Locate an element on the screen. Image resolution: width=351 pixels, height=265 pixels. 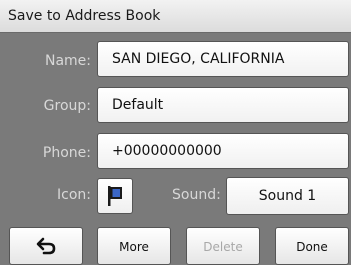
phone-field: +00000000000 is located at coordinates (223, 151).